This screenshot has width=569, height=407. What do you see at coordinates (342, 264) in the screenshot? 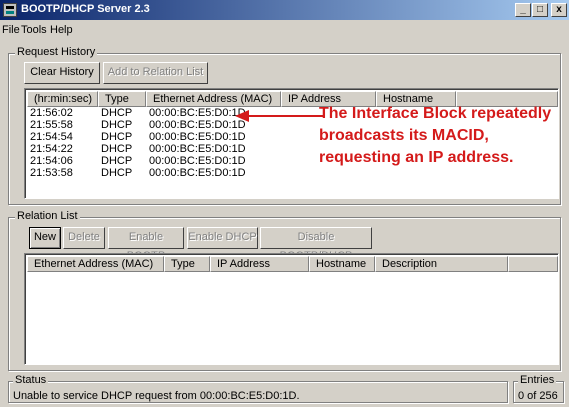
I see `column-header-hostname: Hostname` at bounding box center [342, 264].